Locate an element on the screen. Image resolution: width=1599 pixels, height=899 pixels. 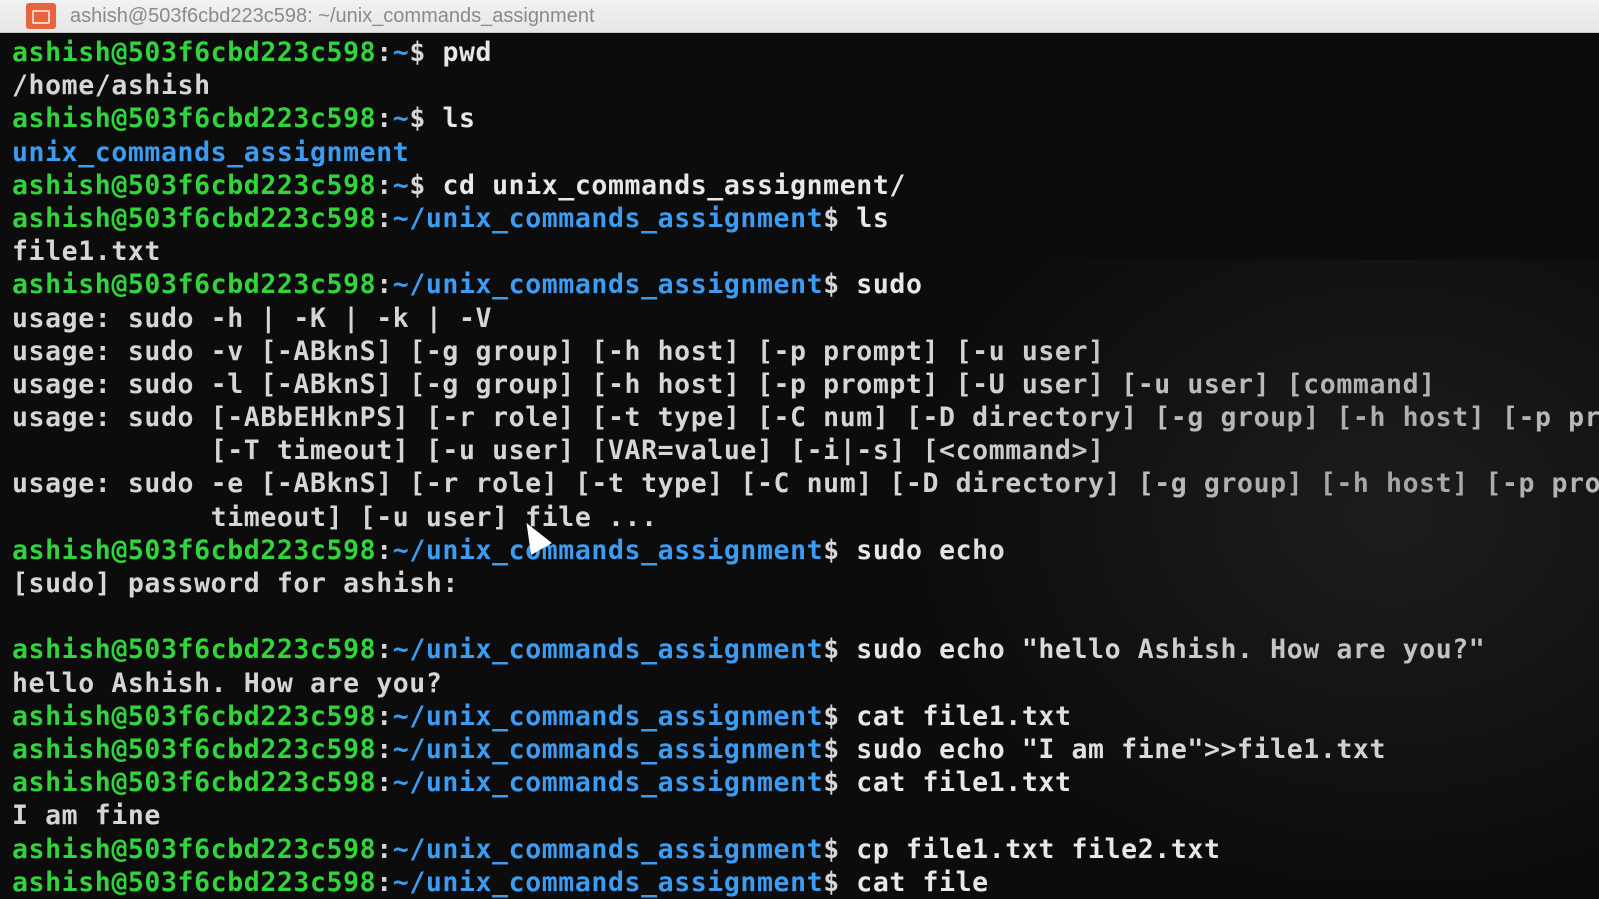
command-text: cat file is located at coordinates (922, 882).